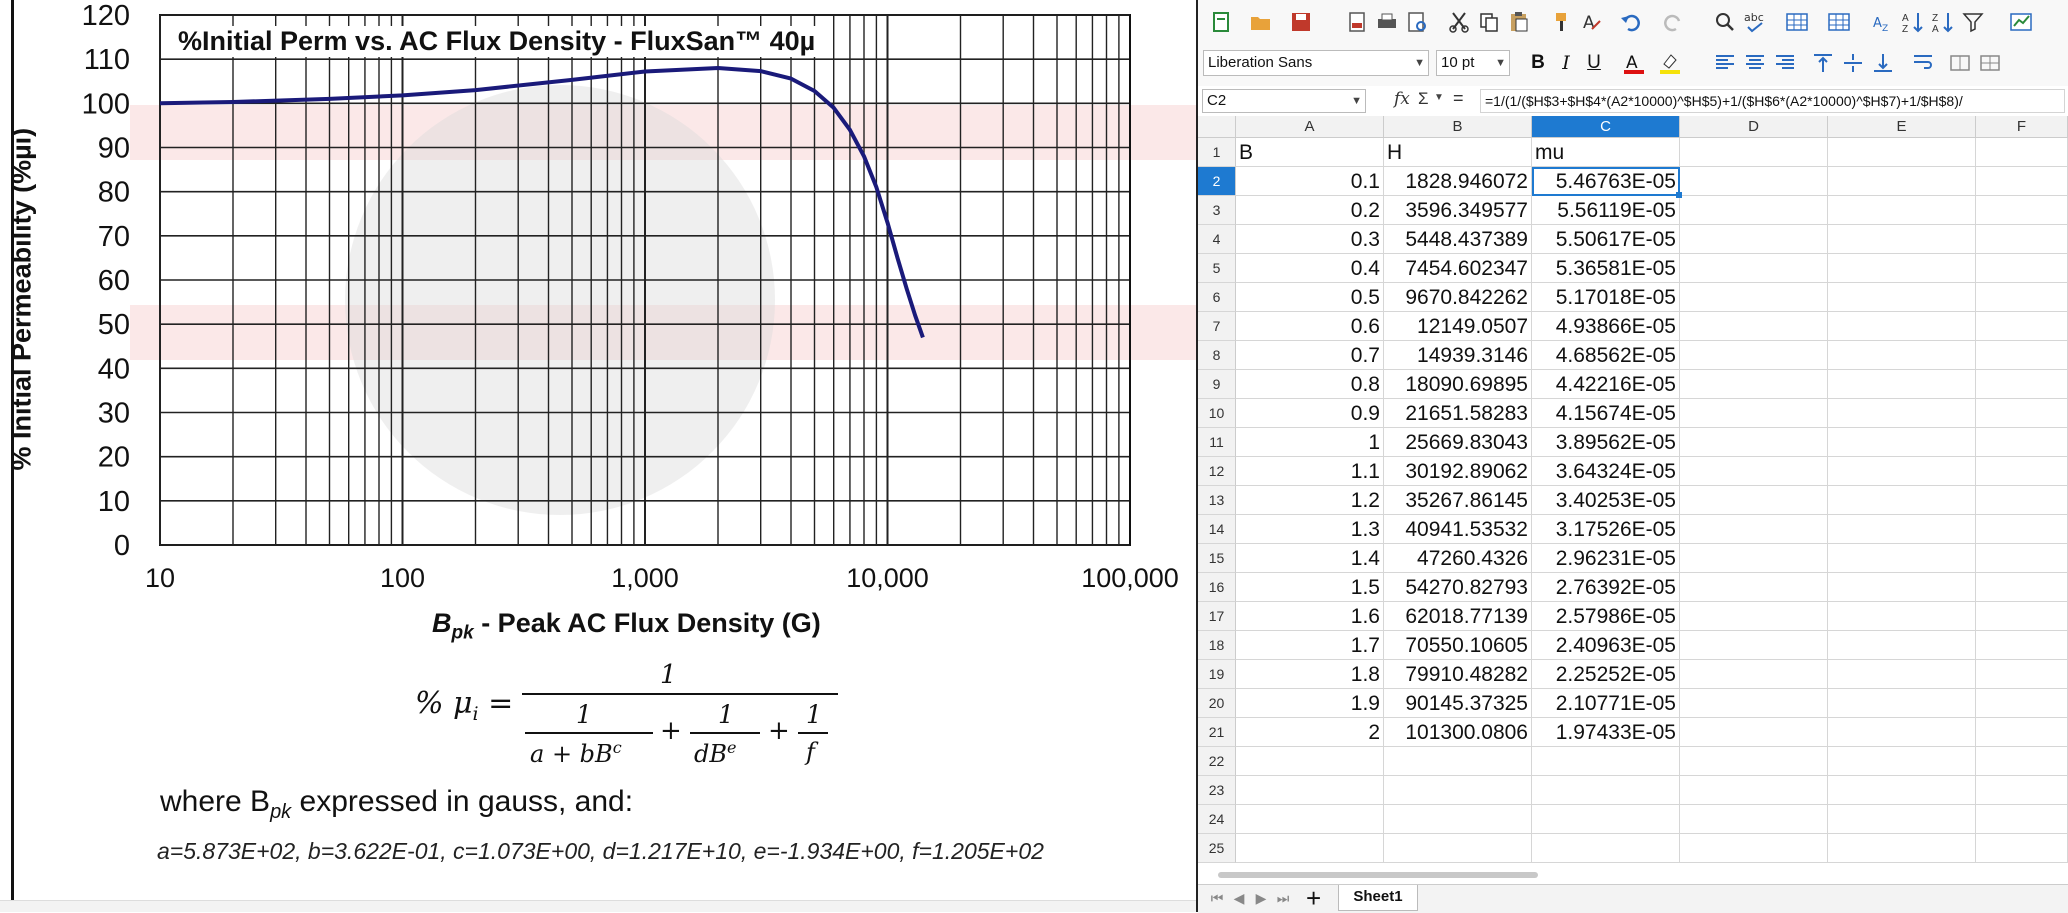  Describe the element at coordinates (1310, 326) in the screenshot. I see `grid-cell: 0.6` at that location.